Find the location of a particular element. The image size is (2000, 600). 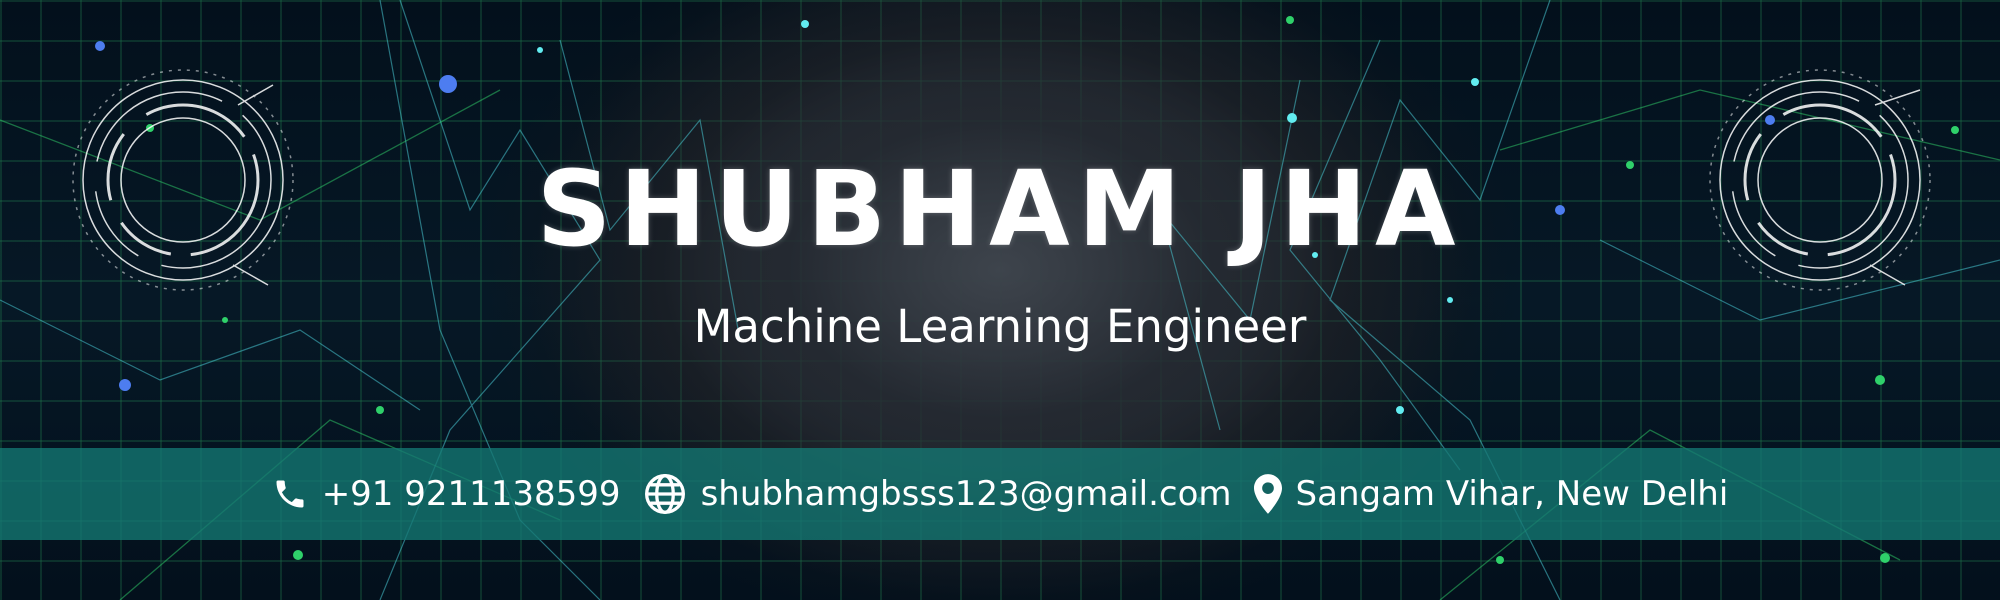

map-pin-icon is located at coordinates (1267, 494).